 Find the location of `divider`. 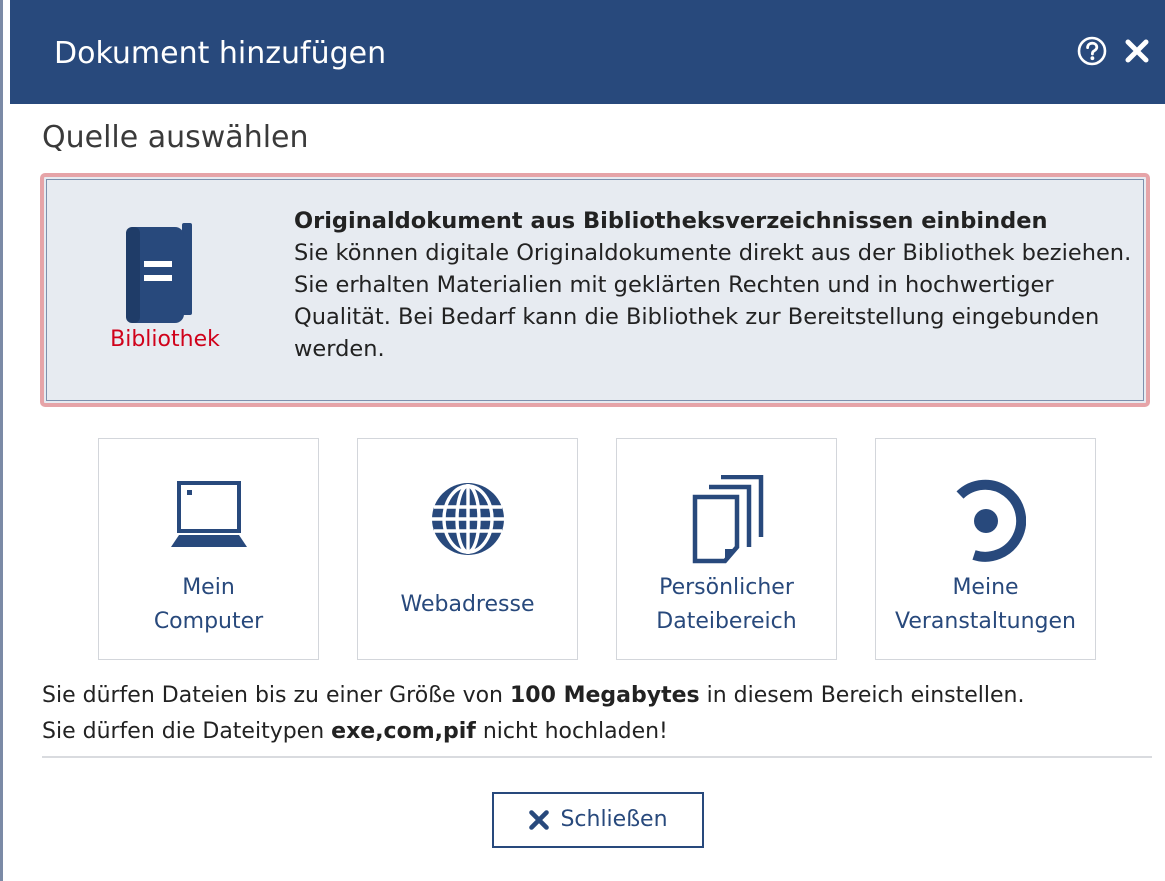

divider is located at coordinates (597, 757).